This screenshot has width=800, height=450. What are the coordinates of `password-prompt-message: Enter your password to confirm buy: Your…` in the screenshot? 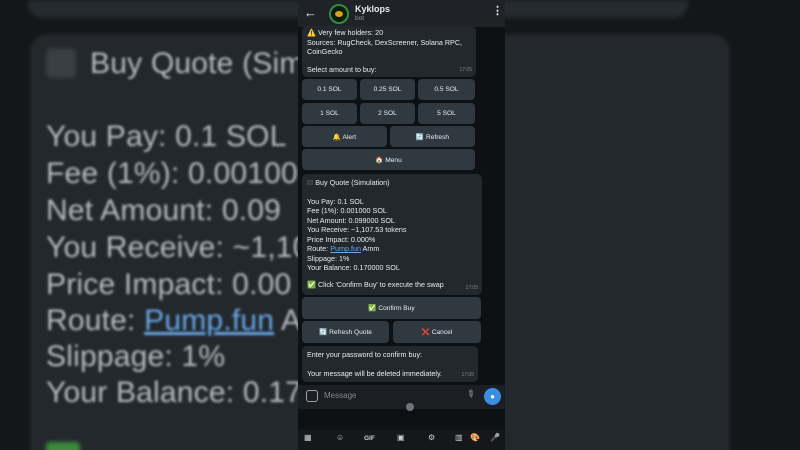 It's located at (390, 364).